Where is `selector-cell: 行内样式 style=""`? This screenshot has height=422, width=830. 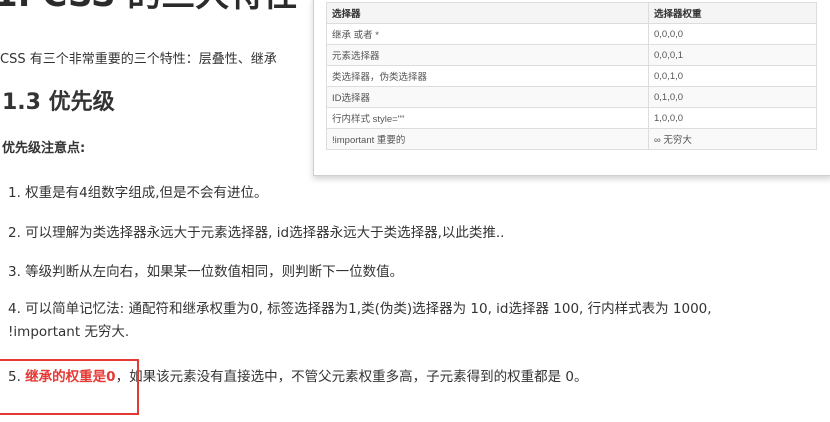 selector-cell: 行内样式 style="" is located at coordinates (487, 118).